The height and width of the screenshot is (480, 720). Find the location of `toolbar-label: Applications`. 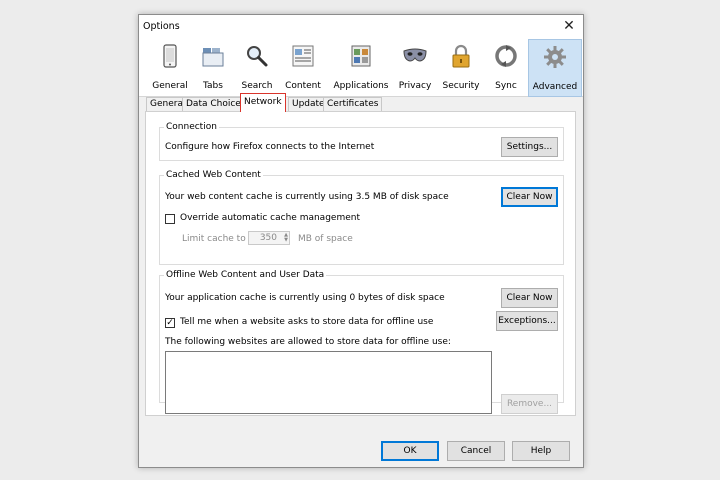

toolbar-label: Applications is located at coordinates (361, 86).